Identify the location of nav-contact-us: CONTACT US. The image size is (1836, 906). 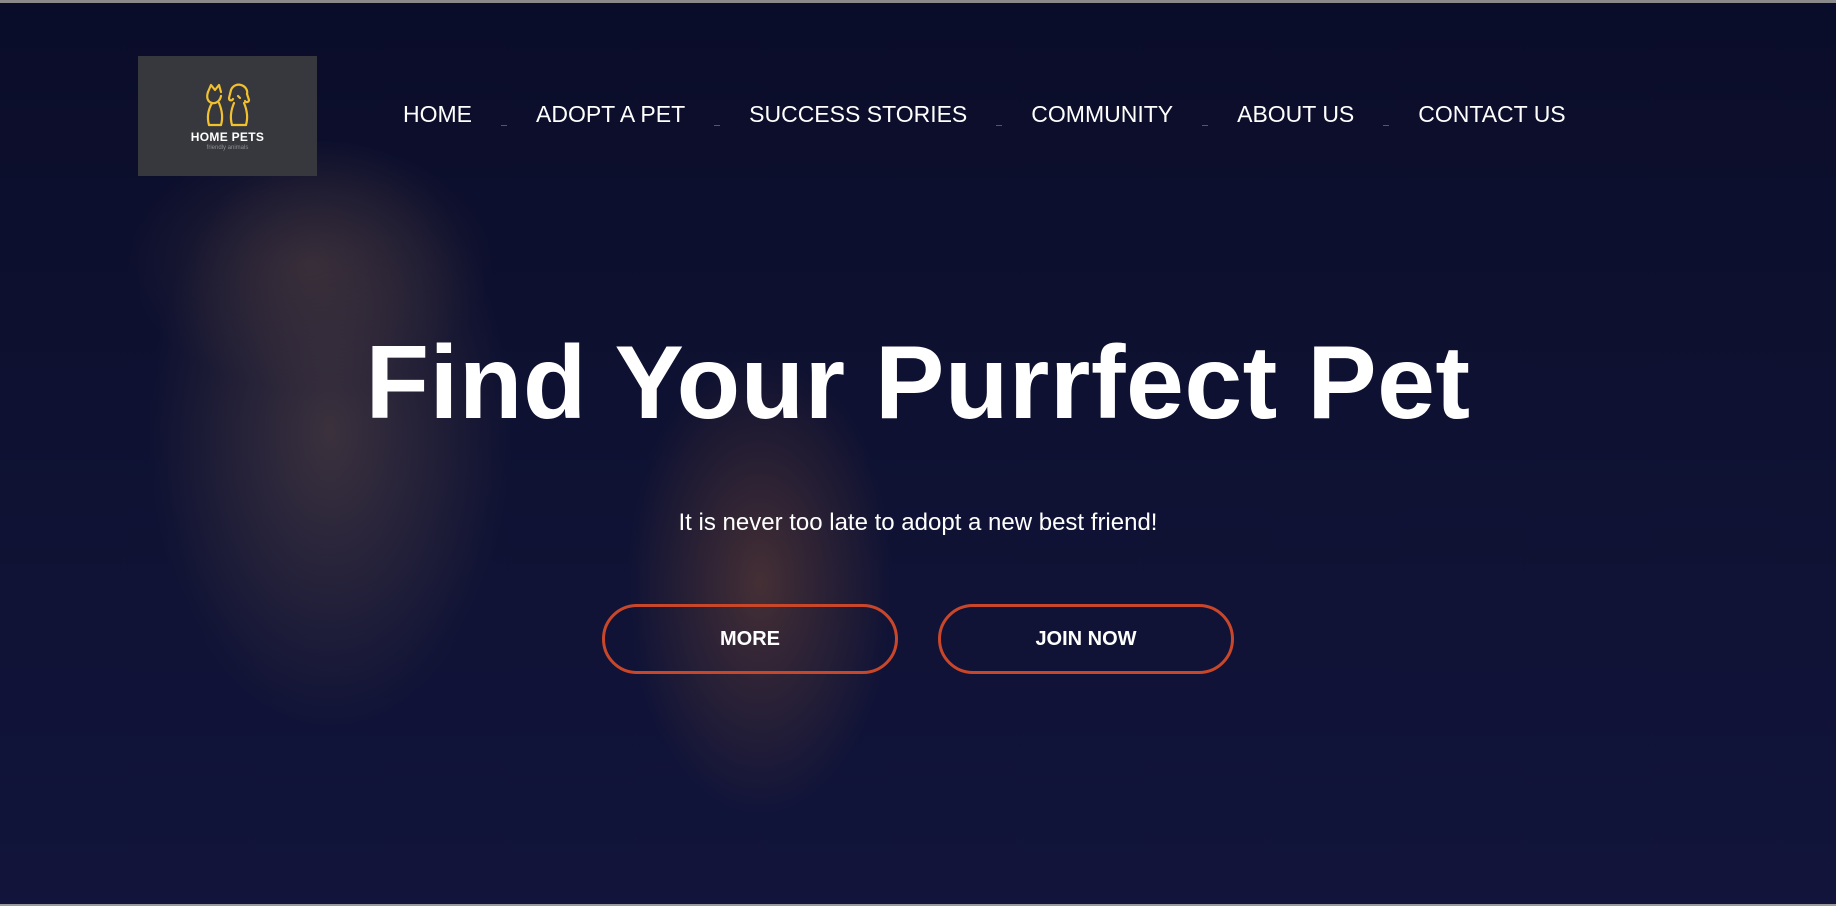
(1491, 114).